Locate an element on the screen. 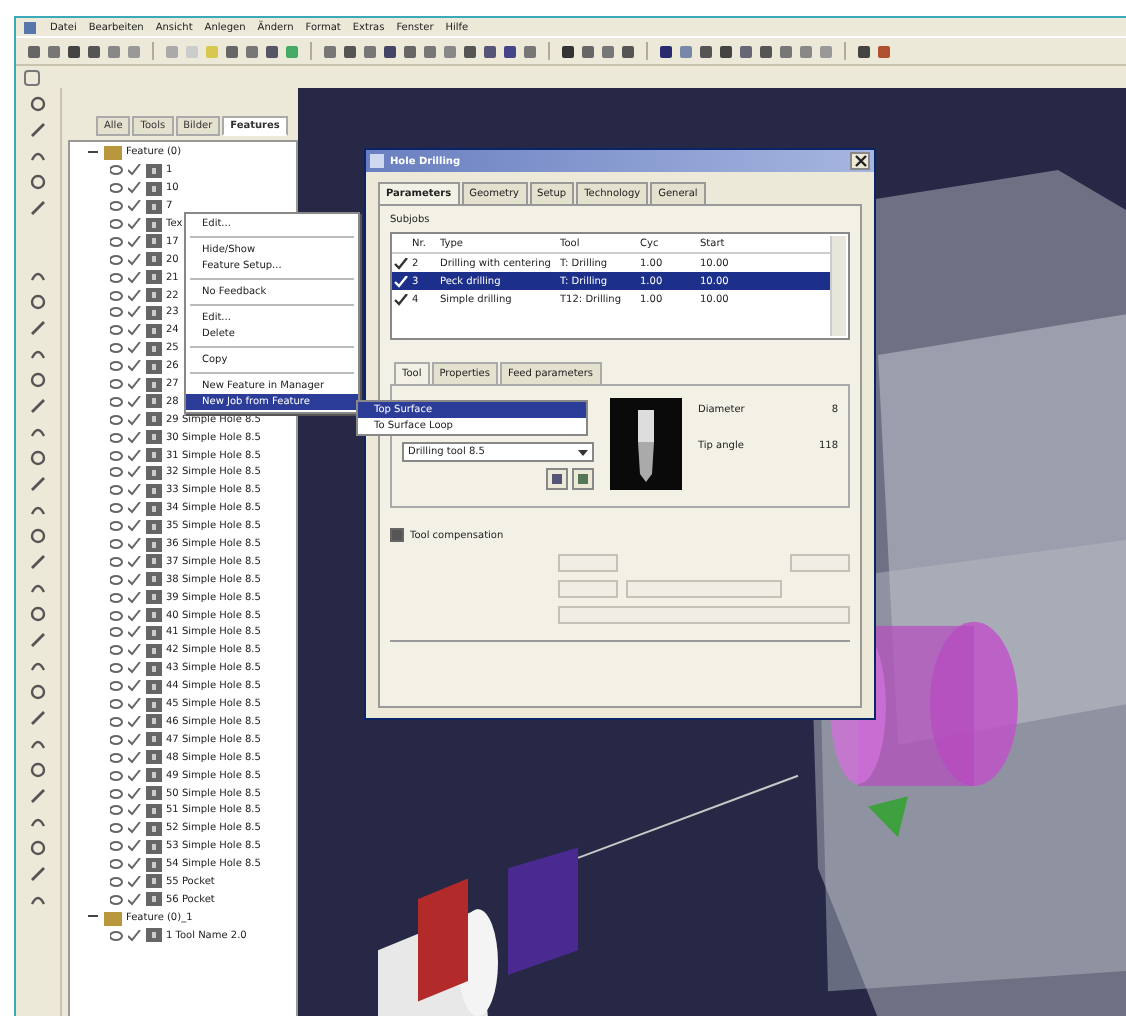  eye-icon is located at coordinates (117, 935).